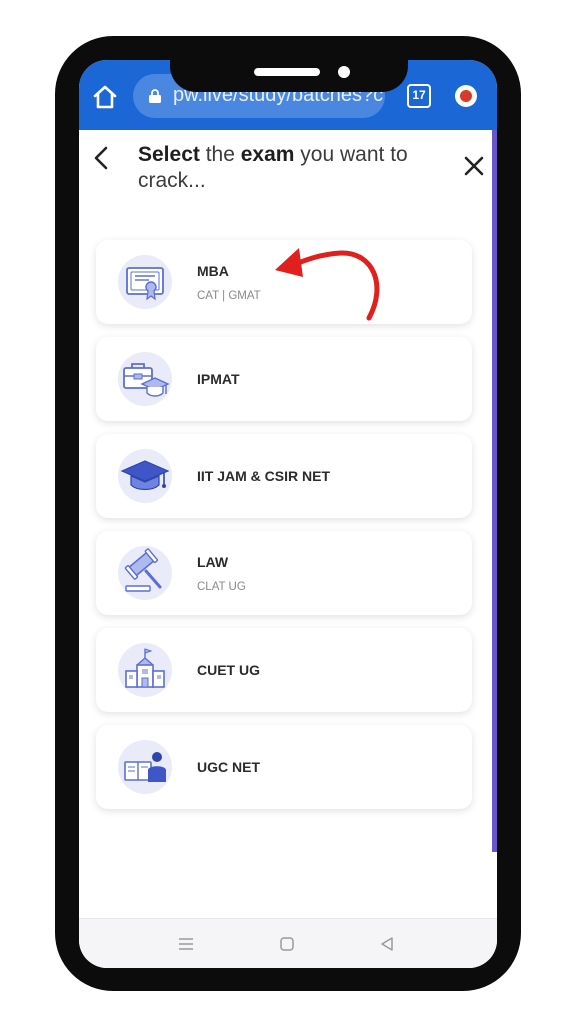  I want to click on back-triangle-icon, so click(387, 944).